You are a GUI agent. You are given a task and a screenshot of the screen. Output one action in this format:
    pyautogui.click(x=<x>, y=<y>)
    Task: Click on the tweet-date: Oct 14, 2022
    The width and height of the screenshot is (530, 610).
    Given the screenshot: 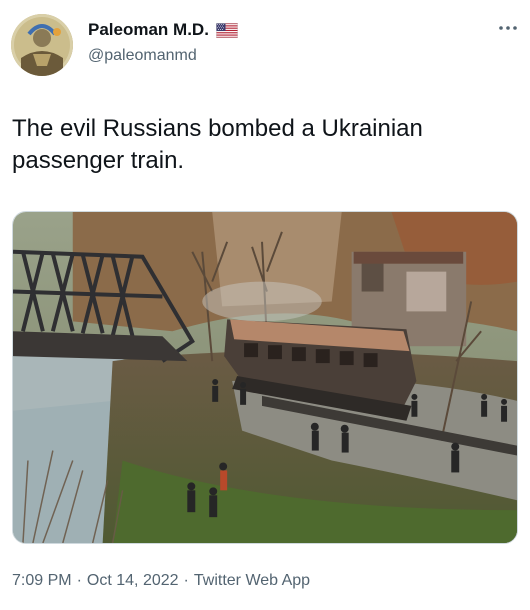 What is the action you would take?
    pyautogui.click(x=133, y=581)
    